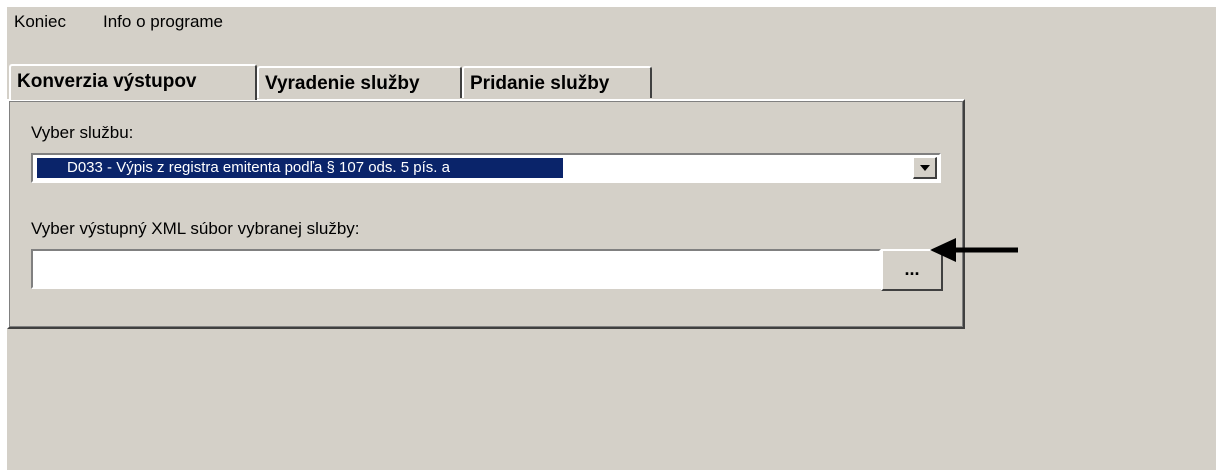  I want to click on menu-bar: Koniec Info o programe, so click(611, 22).